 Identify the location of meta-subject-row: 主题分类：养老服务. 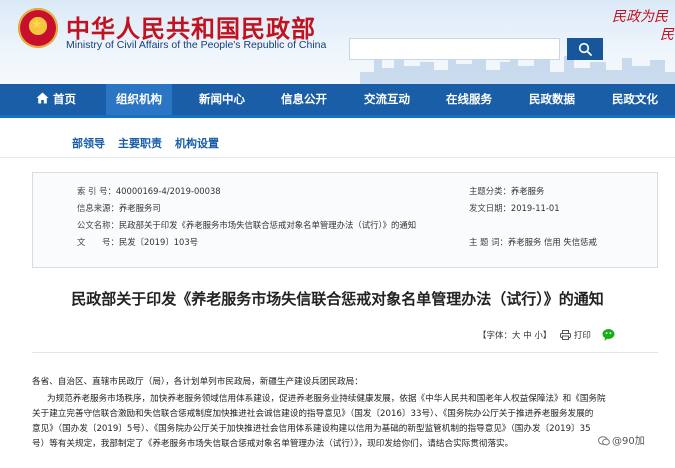
(506, 191).